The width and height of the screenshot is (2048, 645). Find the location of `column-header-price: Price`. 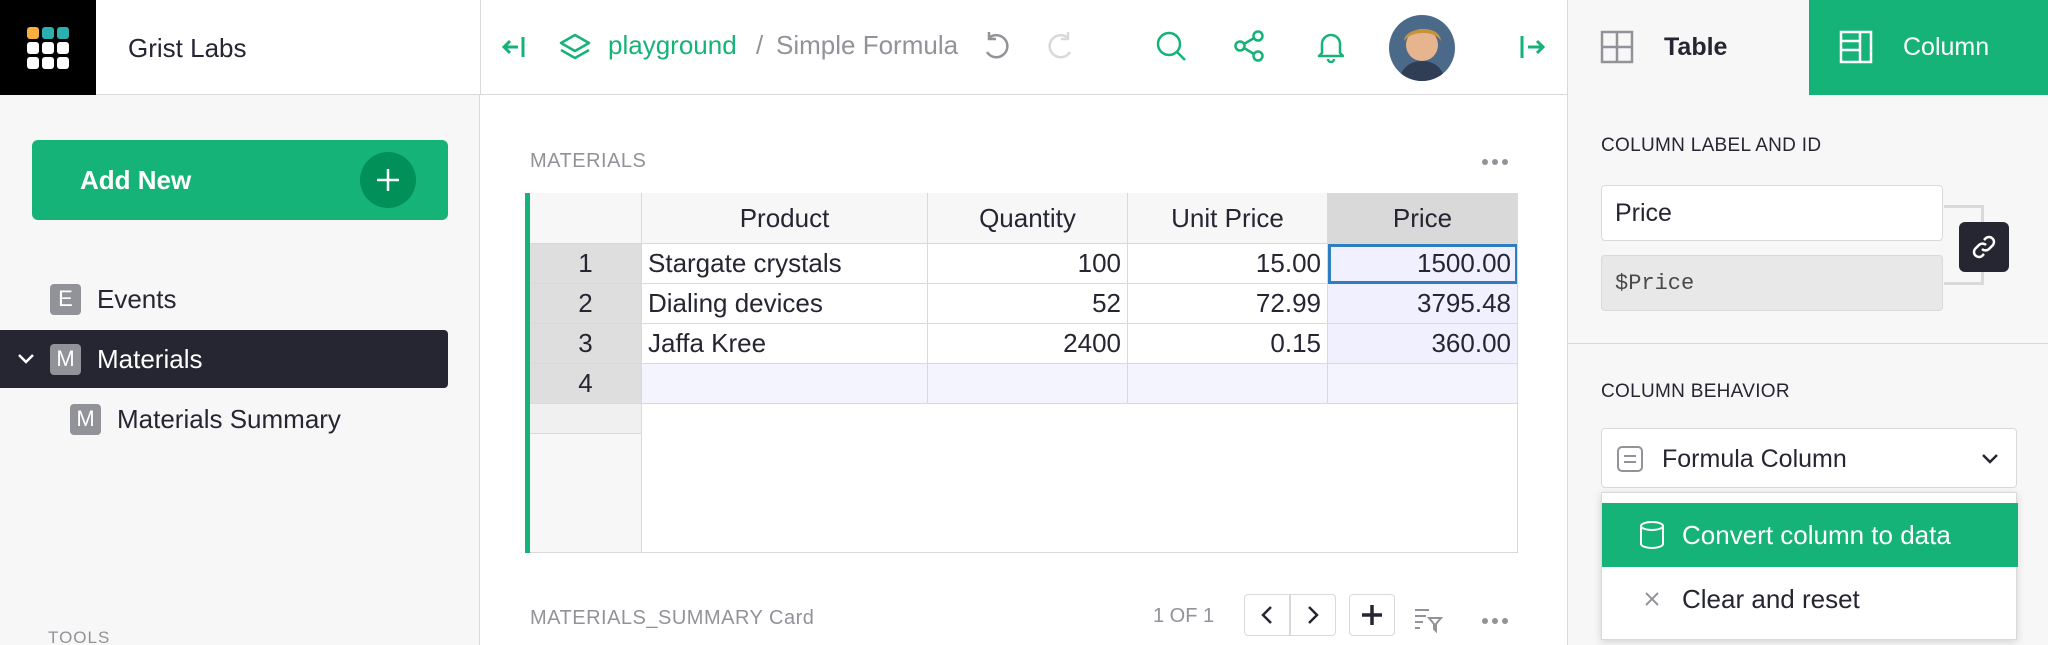

column-header-price: Price is located at coordinates (1423, 218).